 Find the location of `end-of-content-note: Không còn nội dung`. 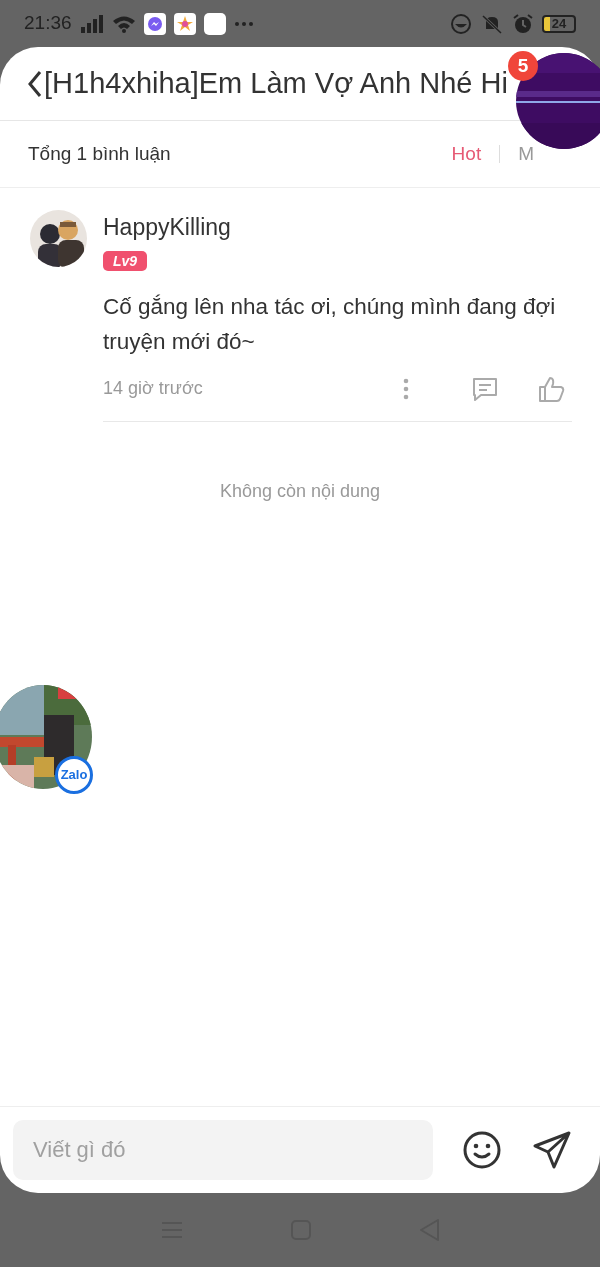

end-of-content-note: Không còn nội dung is located at coordinates (300, 491).